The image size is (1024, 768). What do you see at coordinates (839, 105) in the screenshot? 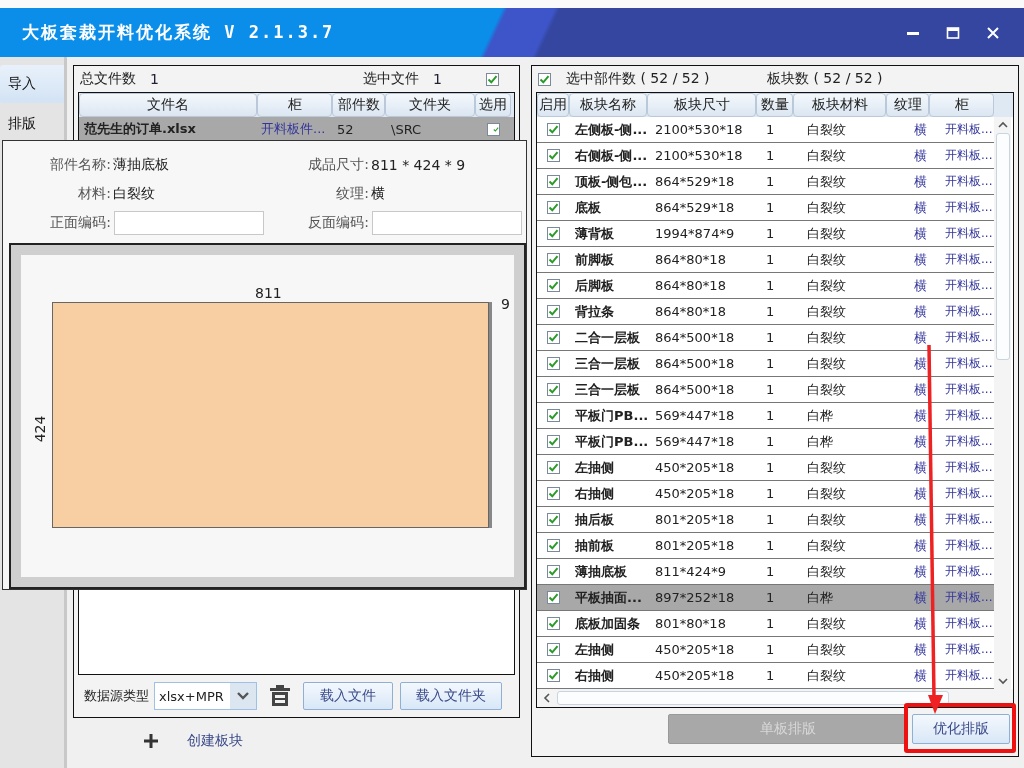
I see `column-header: 板块材料` at bounding box center [839, 105].